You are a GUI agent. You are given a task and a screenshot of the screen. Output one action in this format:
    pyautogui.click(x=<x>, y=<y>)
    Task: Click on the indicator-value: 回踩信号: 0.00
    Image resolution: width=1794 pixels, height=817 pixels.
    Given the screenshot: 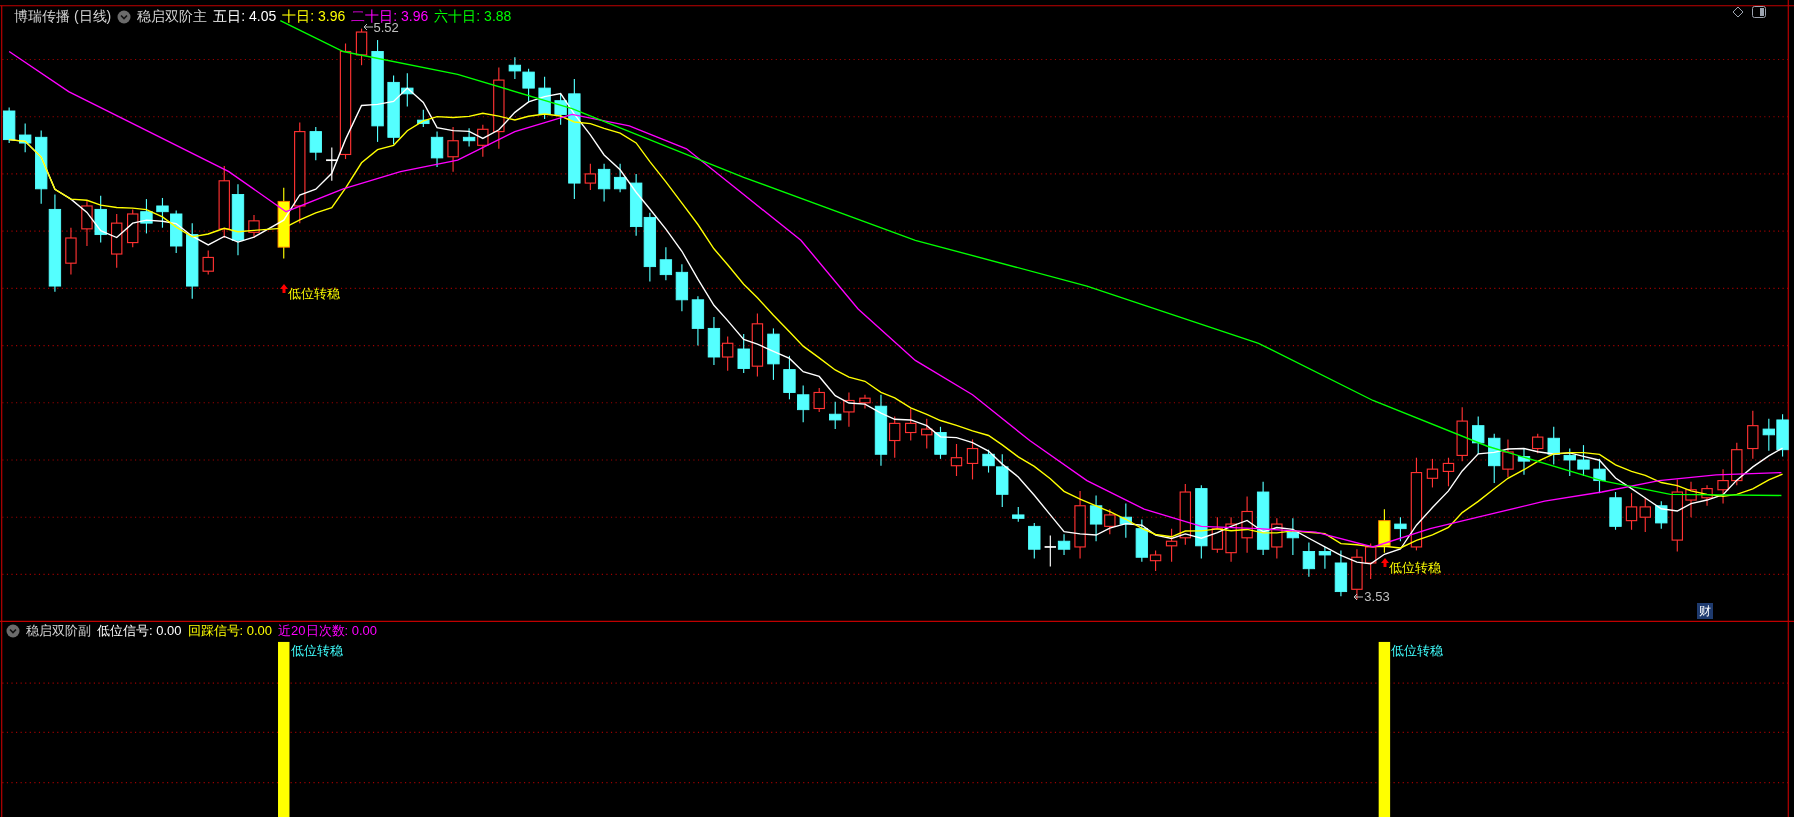 What is the action you would take?
    pyautogui.click(x=230, y=631)
    